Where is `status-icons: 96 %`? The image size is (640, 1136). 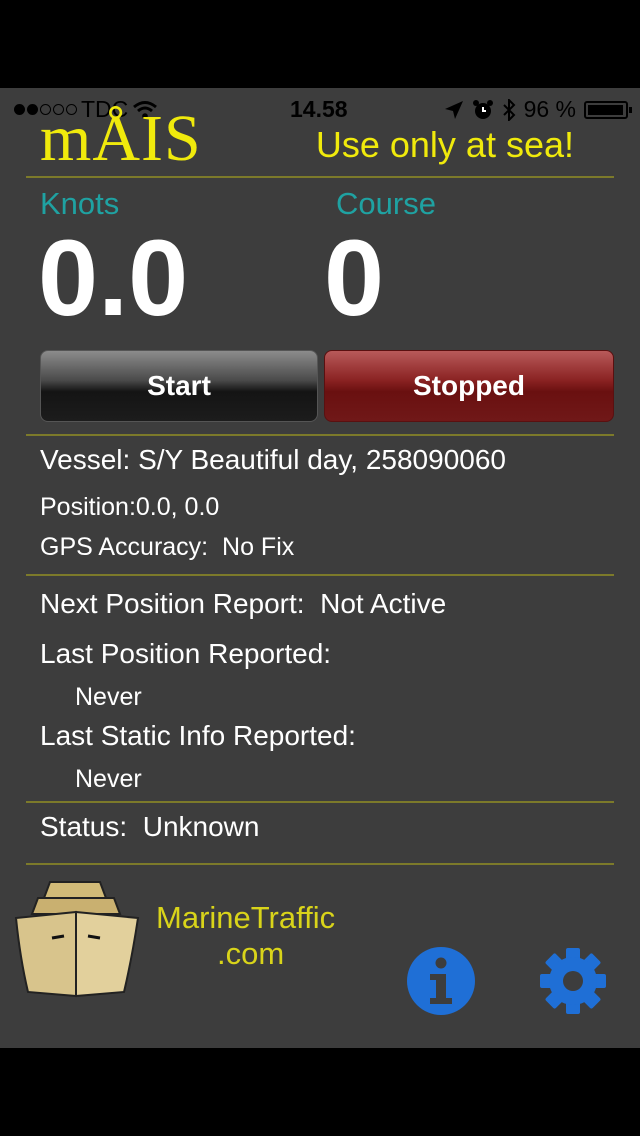
status-icons: 96 % is located at coordinates (538, 109).